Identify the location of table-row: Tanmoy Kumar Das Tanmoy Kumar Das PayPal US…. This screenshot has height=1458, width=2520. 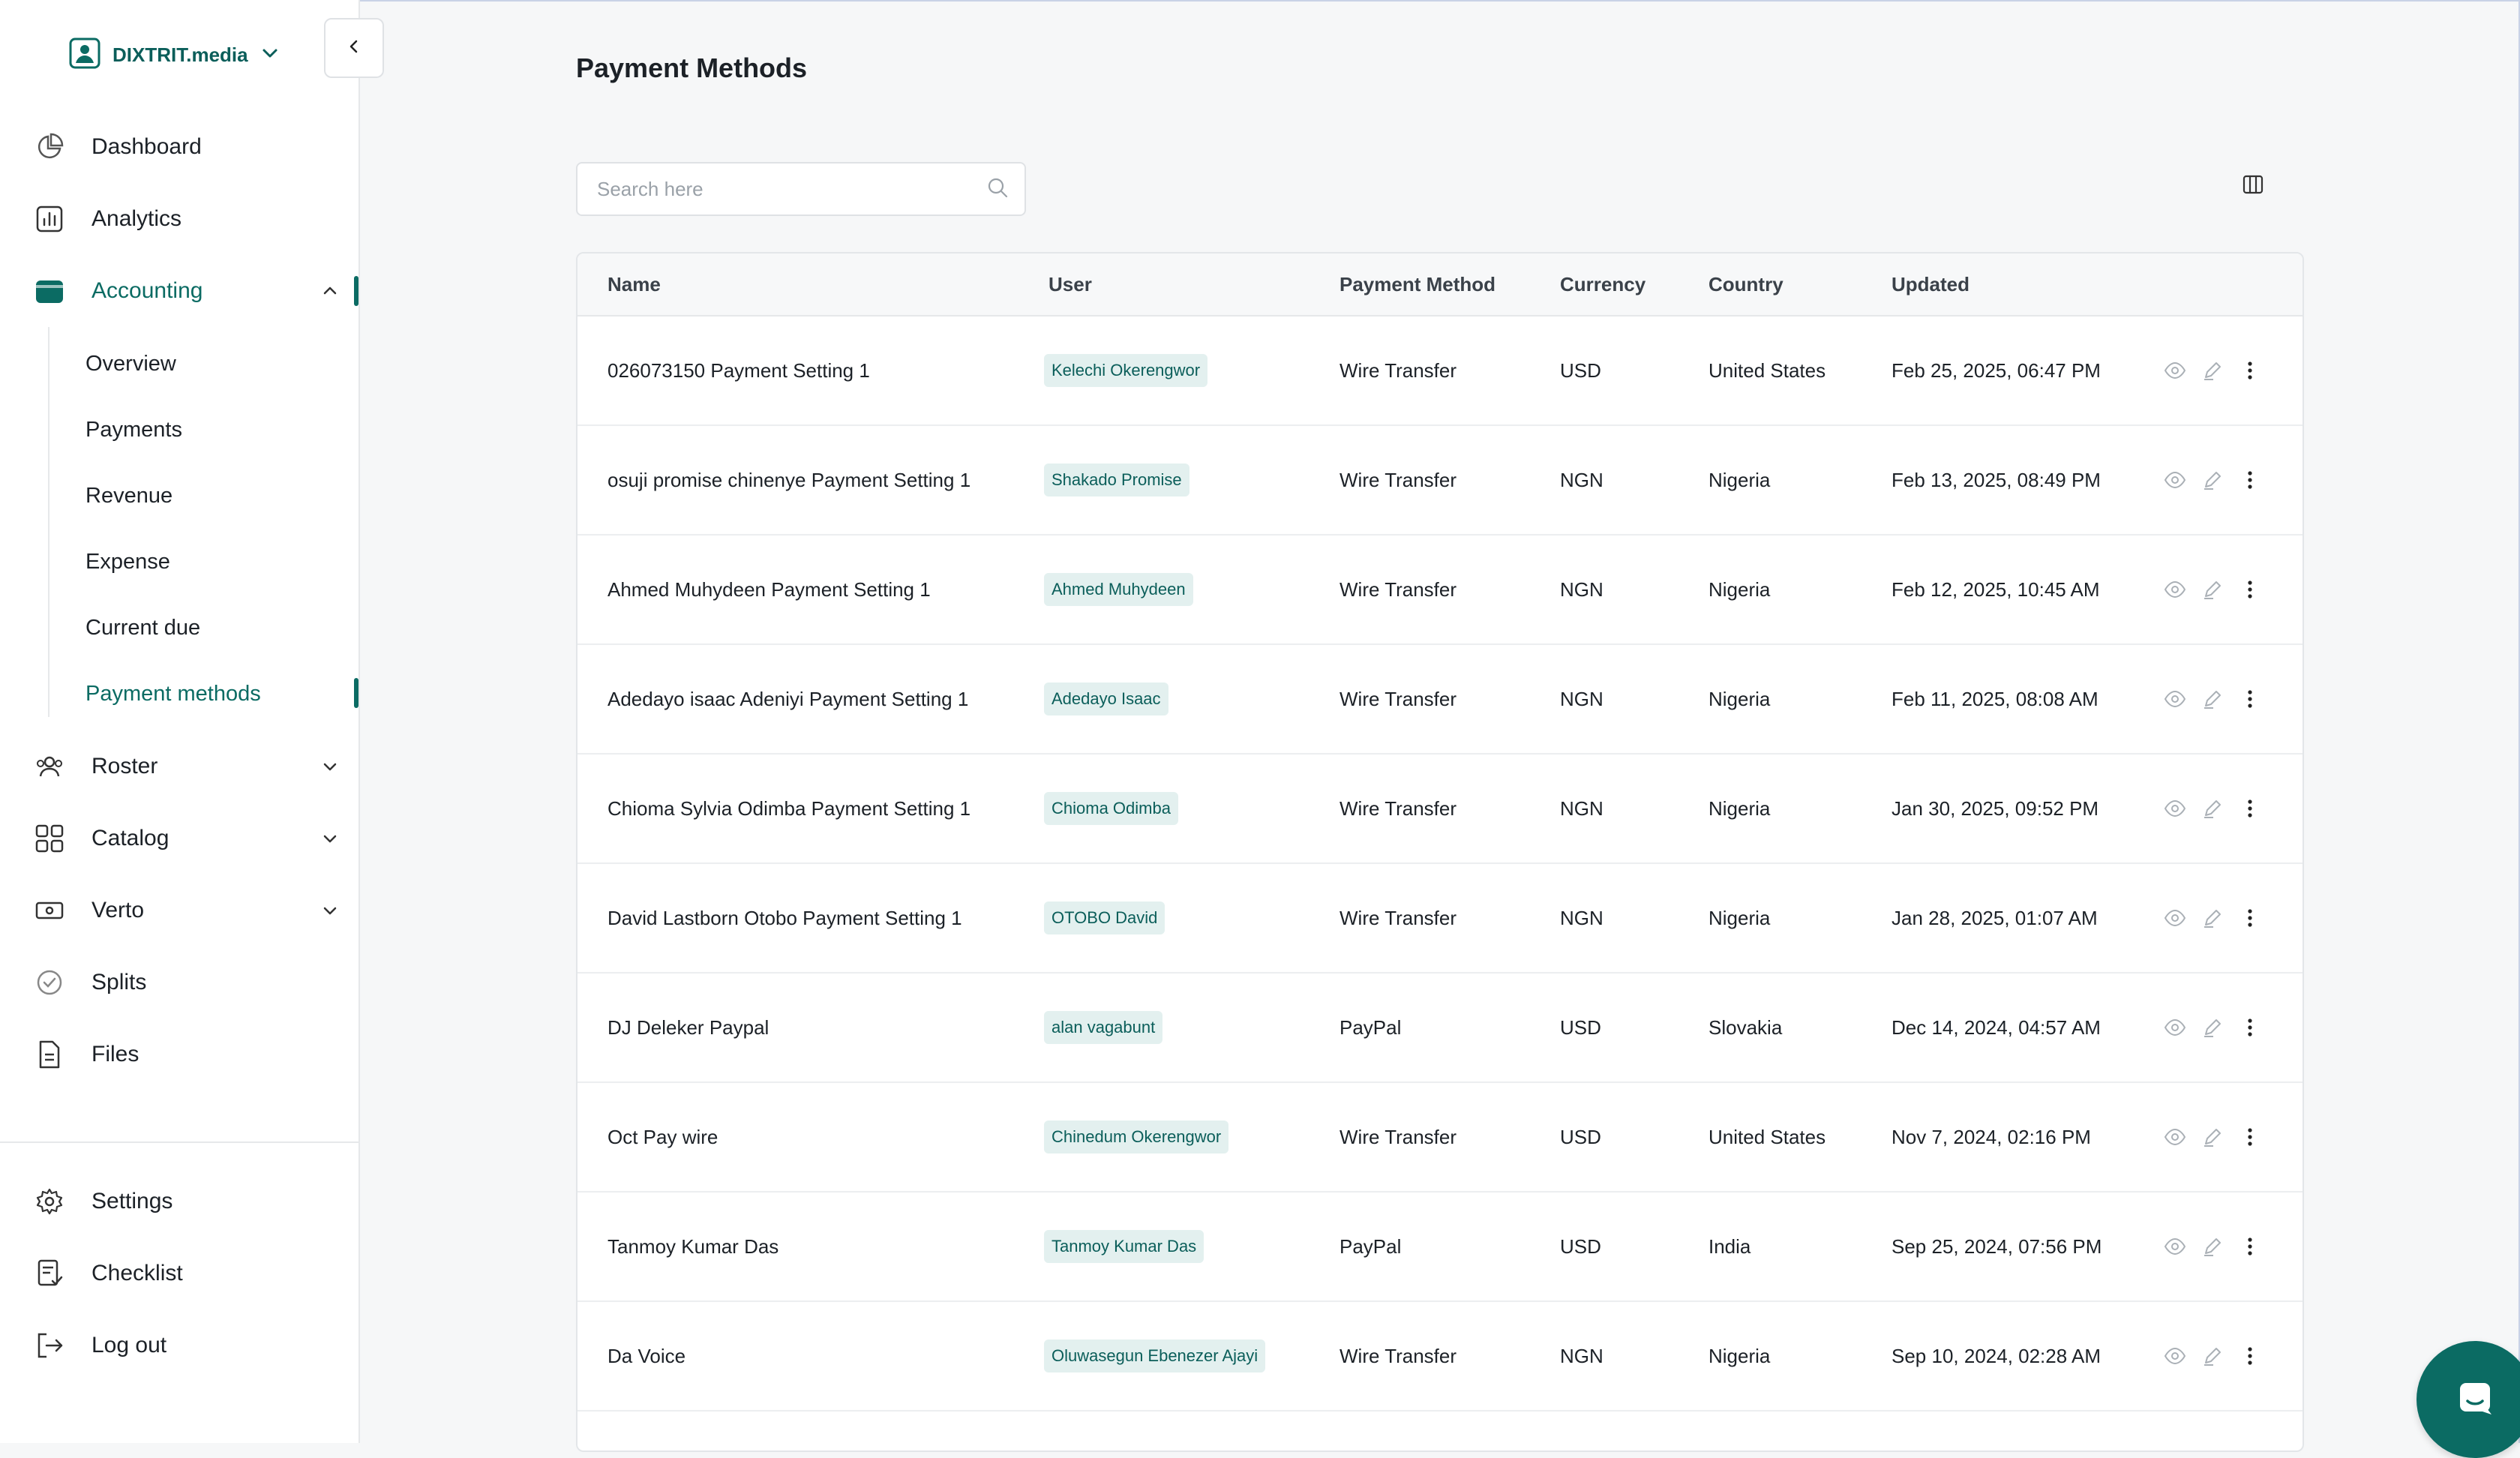
(1440, 1247).